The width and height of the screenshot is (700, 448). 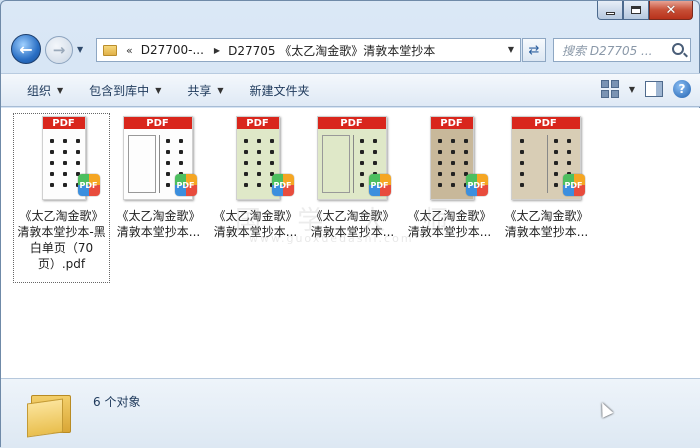 I want to click on change-view-icon, so click(x=609, y=89).